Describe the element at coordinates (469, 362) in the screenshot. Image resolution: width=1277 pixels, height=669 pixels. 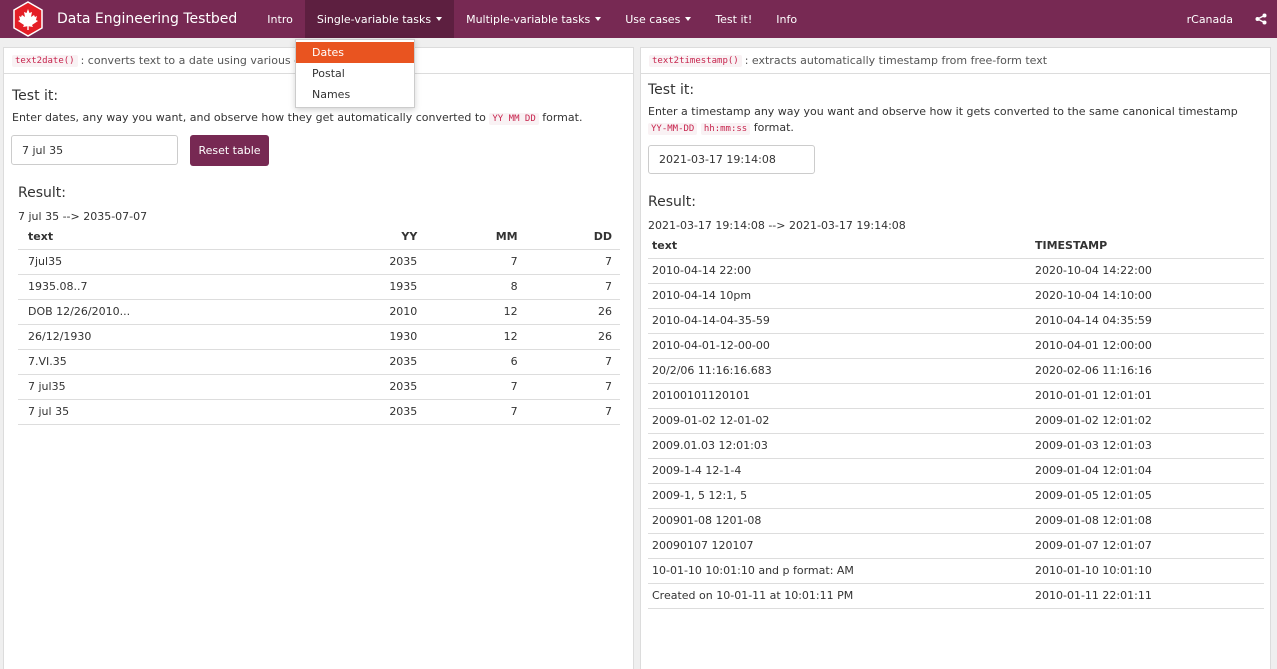
I see `cell-mm: 6` at that location.